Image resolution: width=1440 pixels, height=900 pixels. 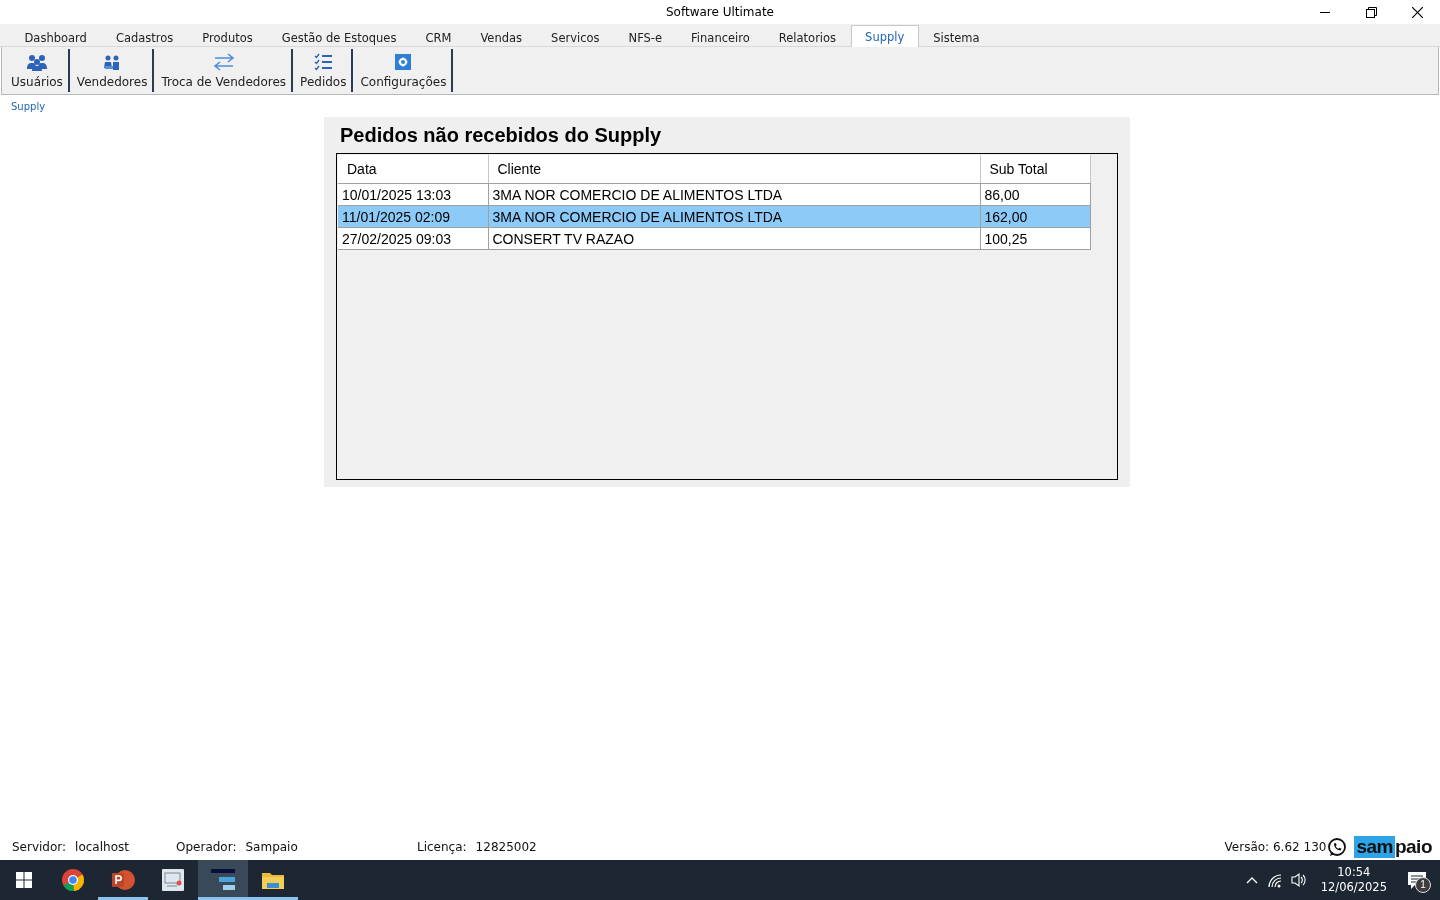 I want to click on brand-logo: sampaio, so click(x=1393, y=847).